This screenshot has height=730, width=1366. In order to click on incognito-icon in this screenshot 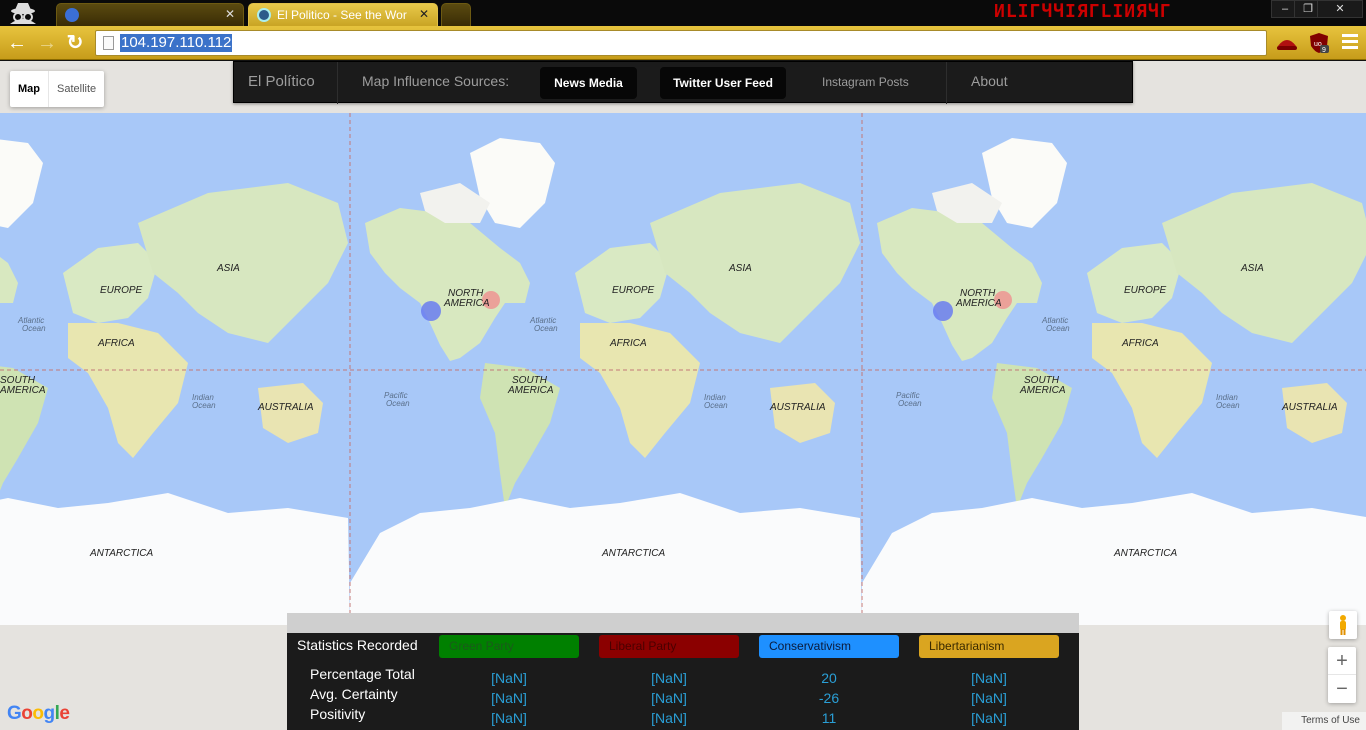, I will do `click(23, 13)`.